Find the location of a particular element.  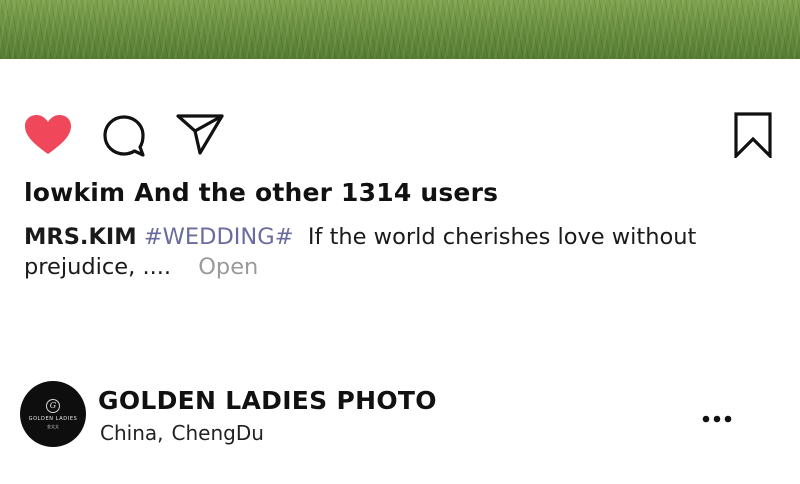

likes-summary: lowkim And the other 1314 users is located at coordinates (261, 192).